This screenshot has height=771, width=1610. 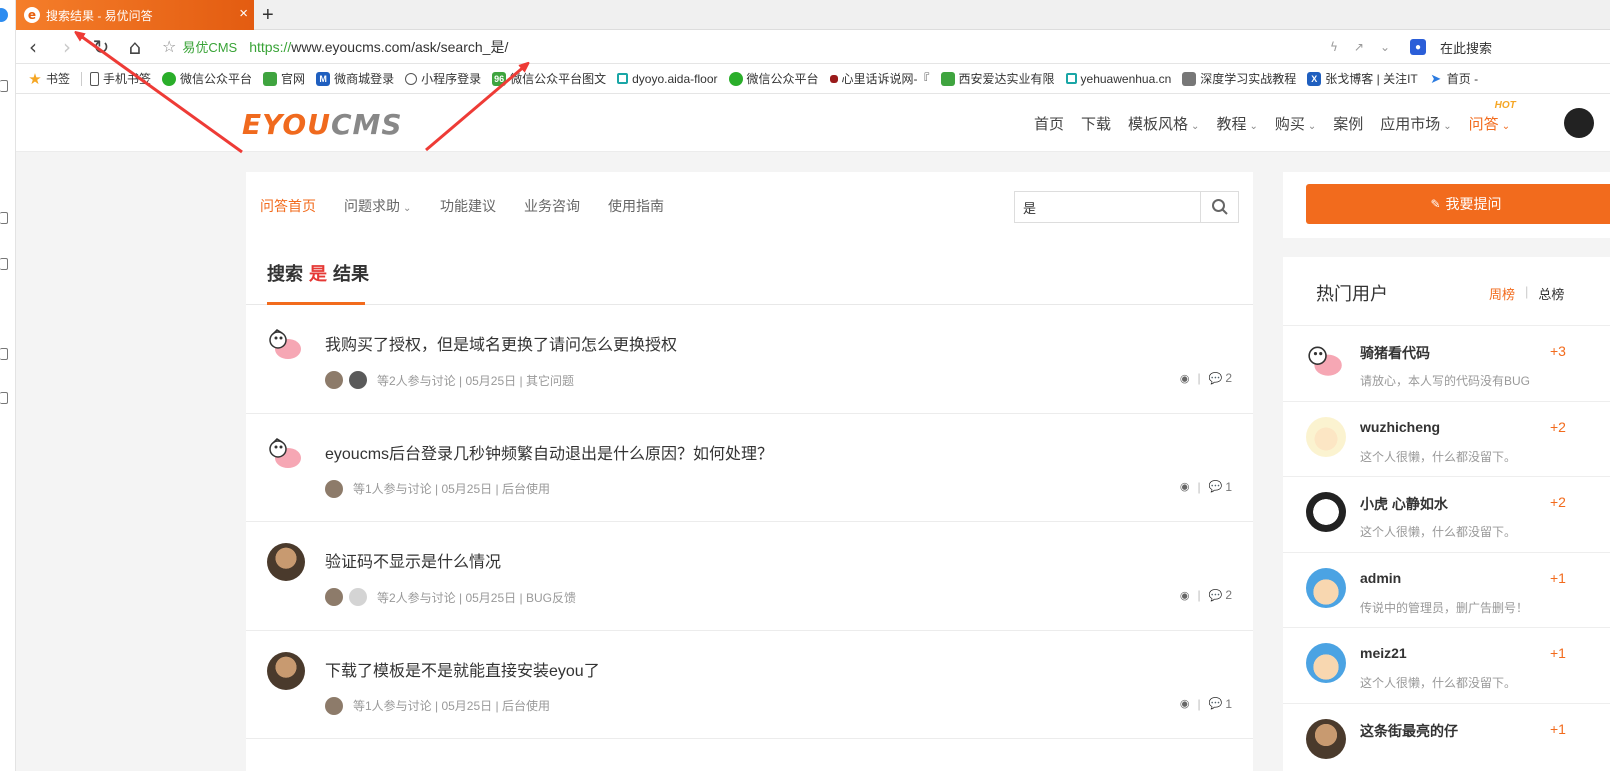 I want to click on site-logo: EYOUCMS, so click(x=322, y=124).